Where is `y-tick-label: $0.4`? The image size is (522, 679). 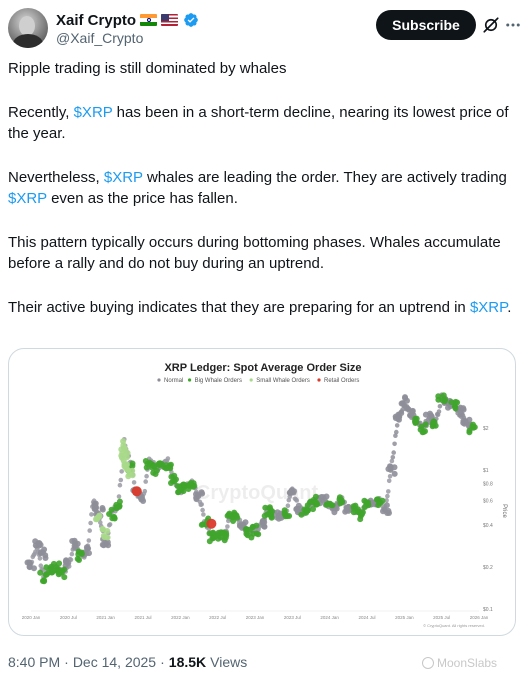
y-tick-label: $0.4 is located at coordinates (488, 526).